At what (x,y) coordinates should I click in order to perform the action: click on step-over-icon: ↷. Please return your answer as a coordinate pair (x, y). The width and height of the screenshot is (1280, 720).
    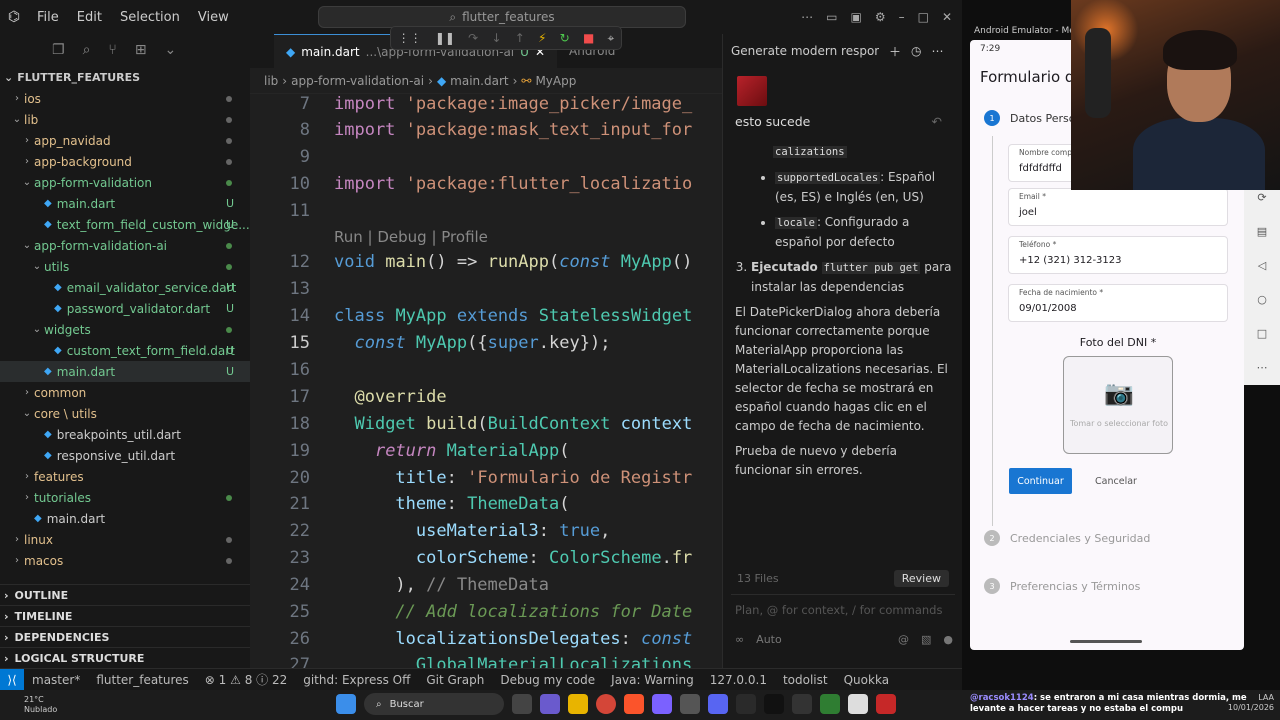
    Looking at the image, I should click on (473, 38).